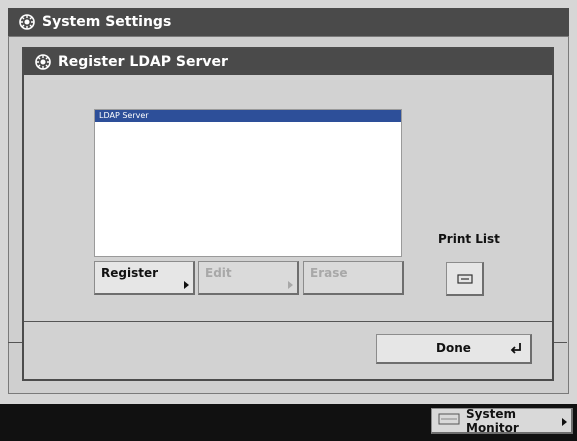 This screenshot has height=441, width=577. What do you see at coordinates (288, 62) in the screenshot?
I see `dialog-title-bar: Register LDAP Server` at bounding box center [288, 62].